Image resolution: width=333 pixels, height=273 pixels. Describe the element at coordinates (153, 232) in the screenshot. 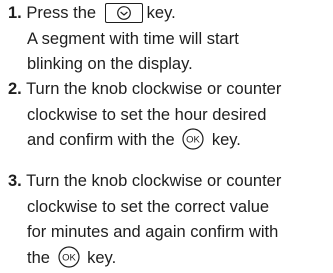

I see `step-text: for minutes and again confirm with` at that location.